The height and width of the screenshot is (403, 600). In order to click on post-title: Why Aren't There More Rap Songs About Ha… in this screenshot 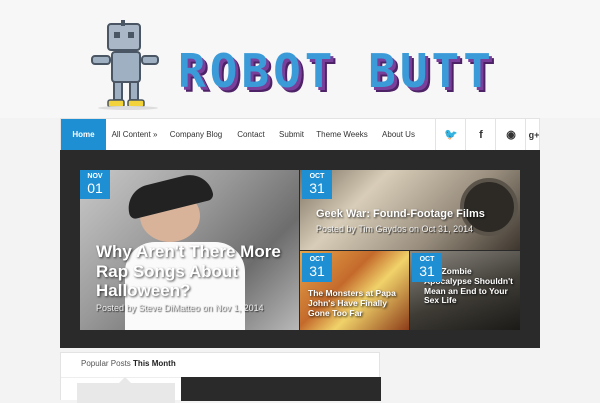, I will do `click(191, 271)`.